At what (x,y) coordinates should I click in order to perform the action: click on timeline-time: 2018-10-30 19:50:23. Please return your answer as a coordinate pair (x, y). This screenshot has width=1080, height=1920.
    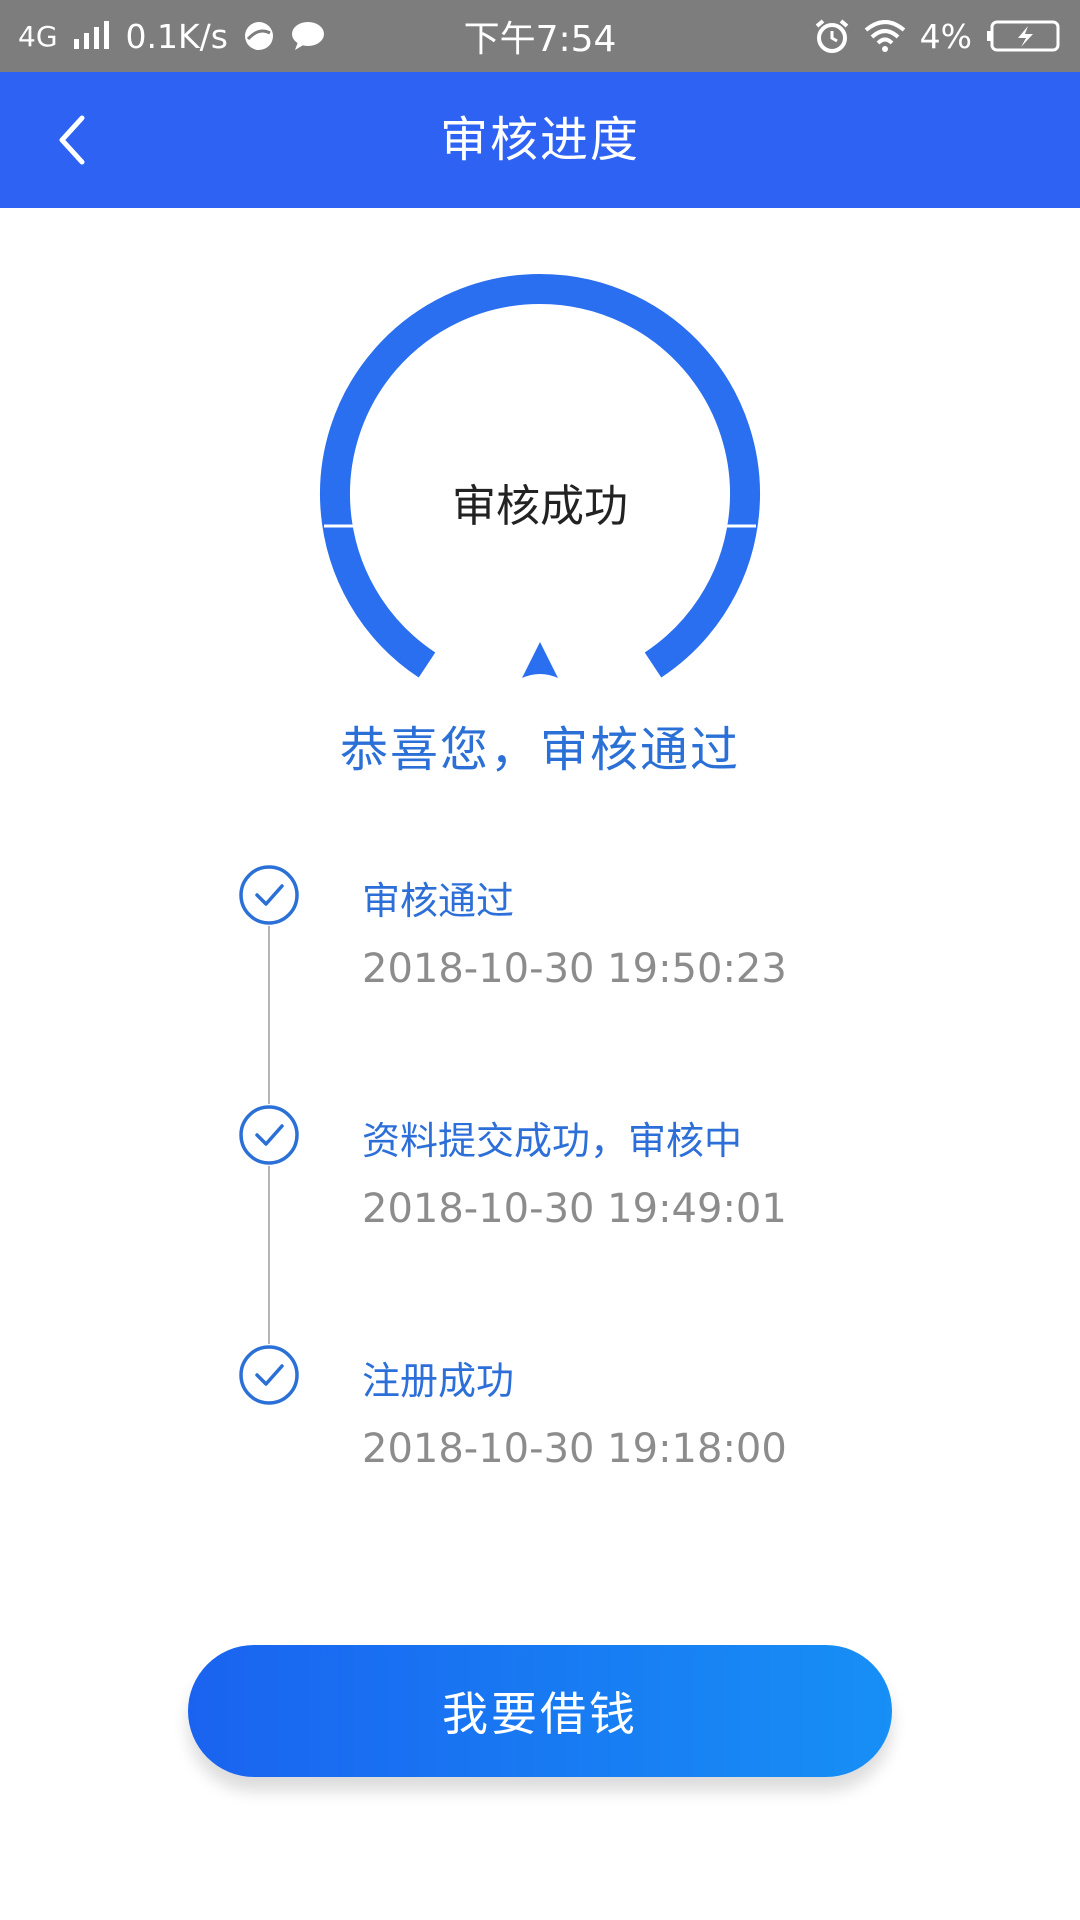
    Looking at the image, I should click on (574, 969).